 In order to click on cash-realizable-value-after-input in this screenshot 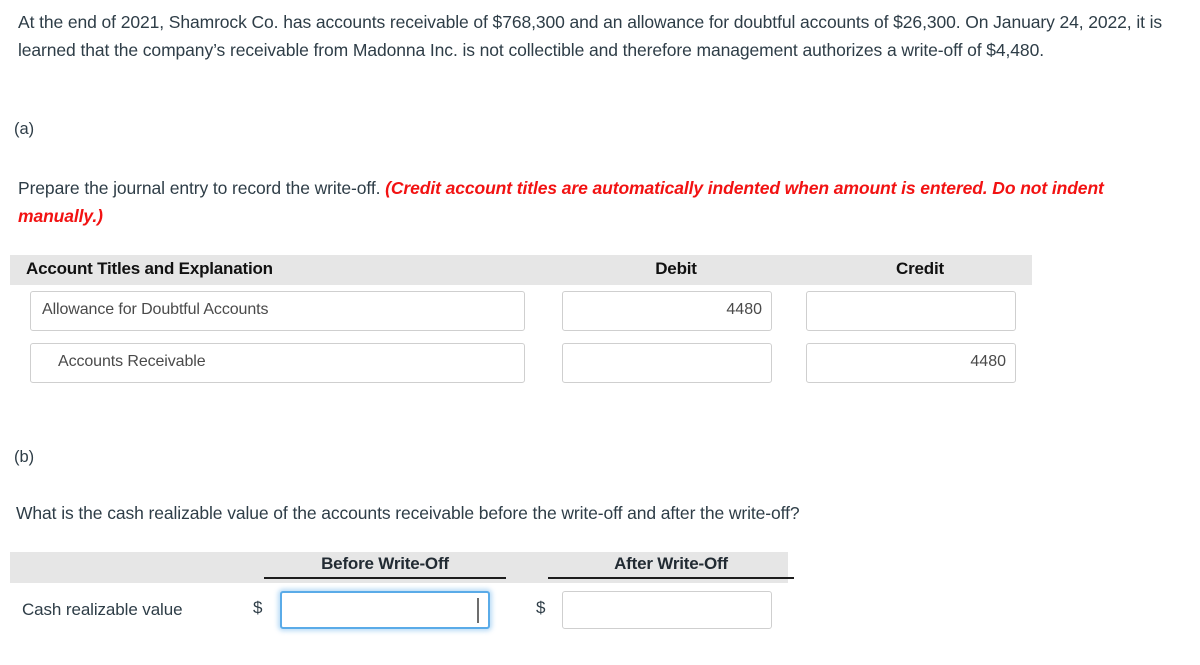, I will do `click(667, 610)`.